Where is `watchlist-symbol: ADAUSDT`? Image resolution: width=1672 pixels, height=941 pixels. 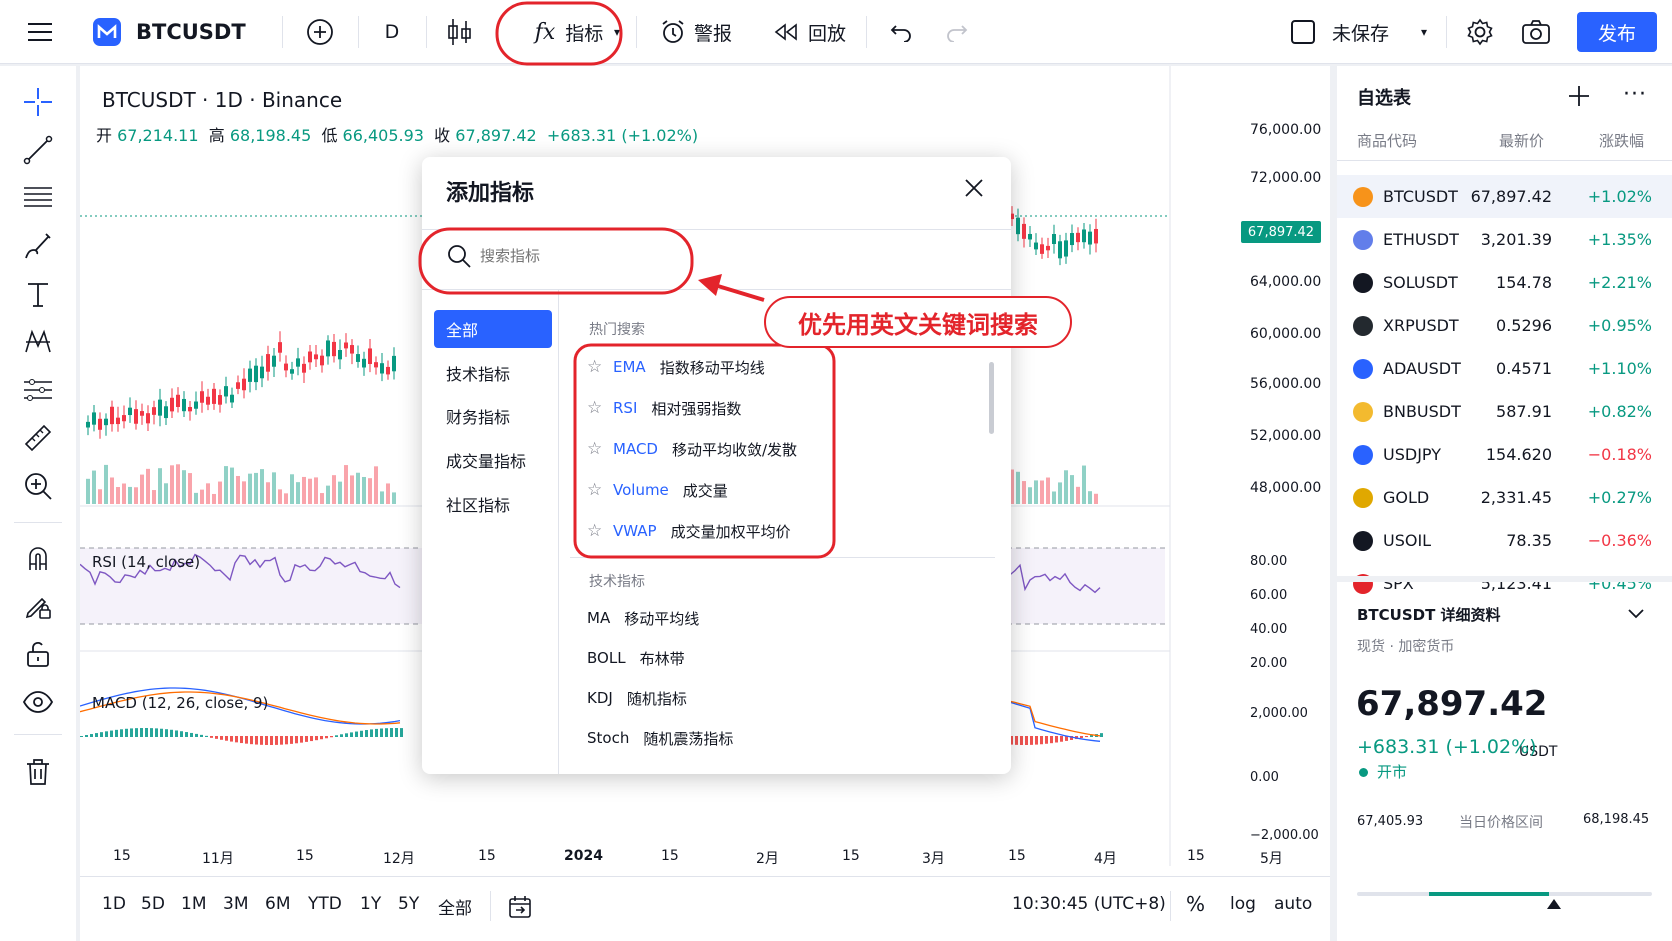 watchlist-symbol: ADAUSDT is located at coordinates (1422, 368).